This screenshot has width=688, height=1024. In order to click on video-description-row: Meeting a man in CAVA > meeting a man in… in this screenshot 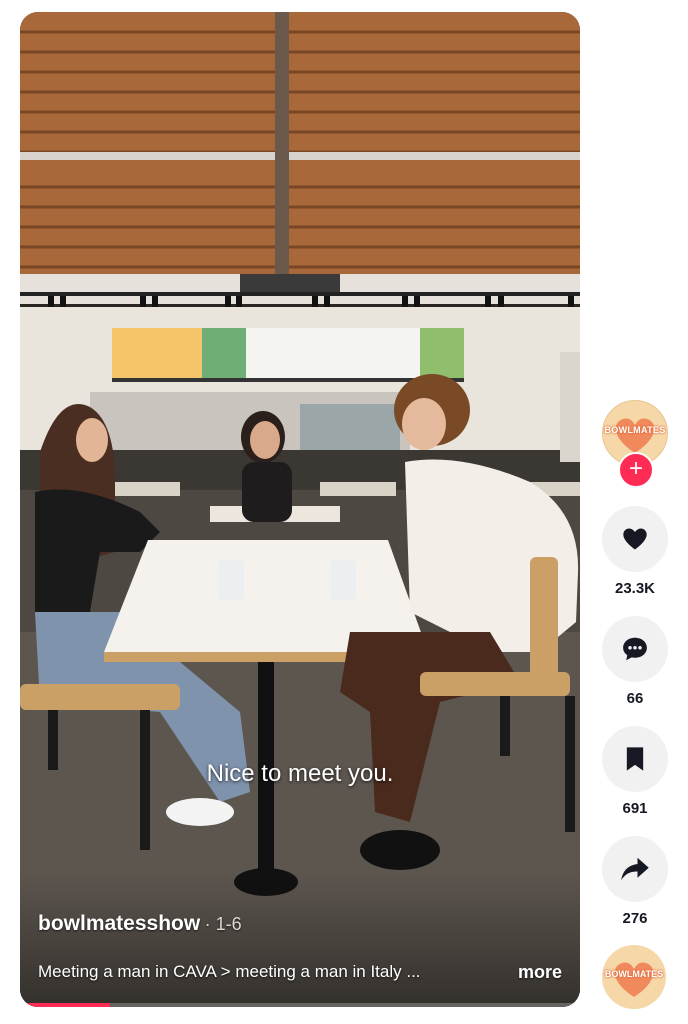, I will do `click(300, 972)`.